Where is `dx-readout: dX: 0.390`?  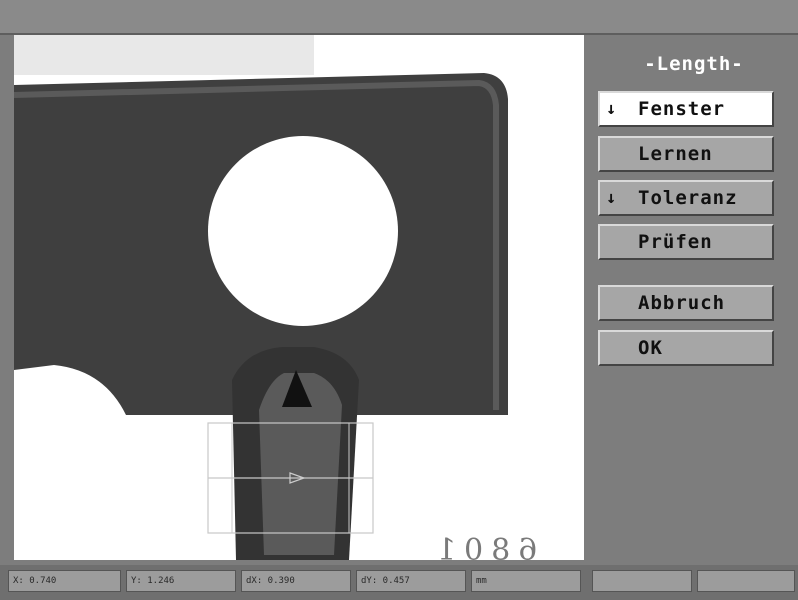 dx-readout: dX: 0.390 is located at coordinates (296, 581).